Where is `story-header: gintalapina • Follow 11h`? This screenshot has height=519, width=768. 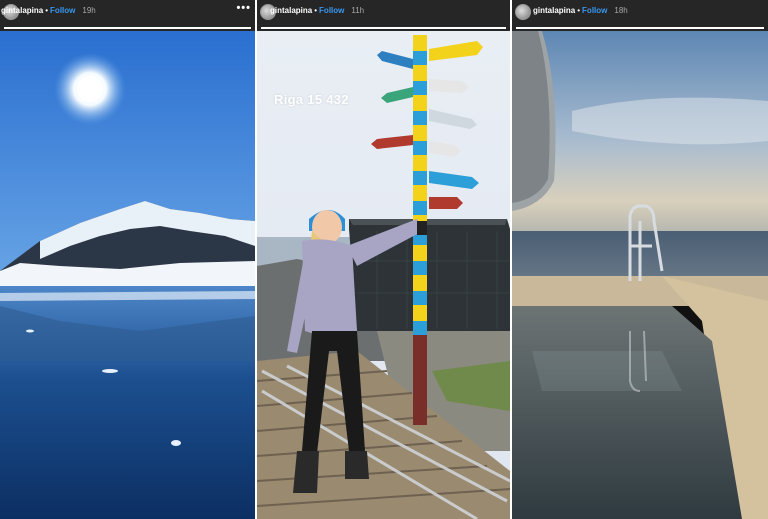 story-header: gintalapina • Follow 11h is located at coordinates (383, 15).